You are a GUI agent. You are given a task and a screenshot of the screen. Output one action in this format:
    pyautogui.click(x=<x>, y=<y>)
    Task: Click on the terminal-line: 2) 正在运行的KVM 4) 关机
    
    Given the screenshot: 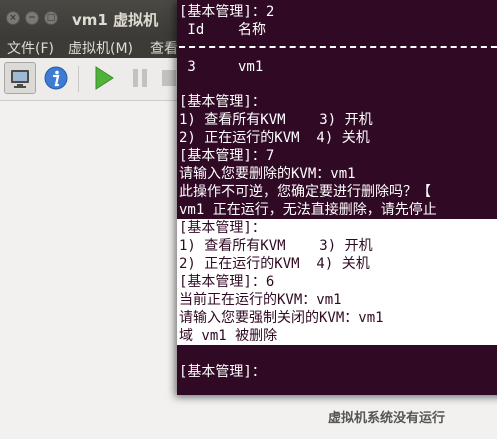 What is the action you would take?
    pyautogui.click(x=274, y=138)
    